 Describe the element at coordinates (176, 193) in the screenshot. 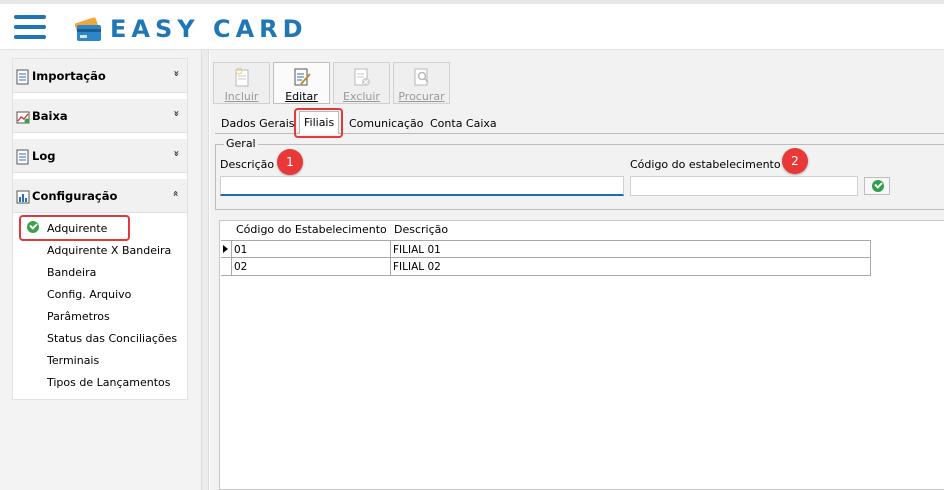

I see `chevron-up-icon: »` at that location.